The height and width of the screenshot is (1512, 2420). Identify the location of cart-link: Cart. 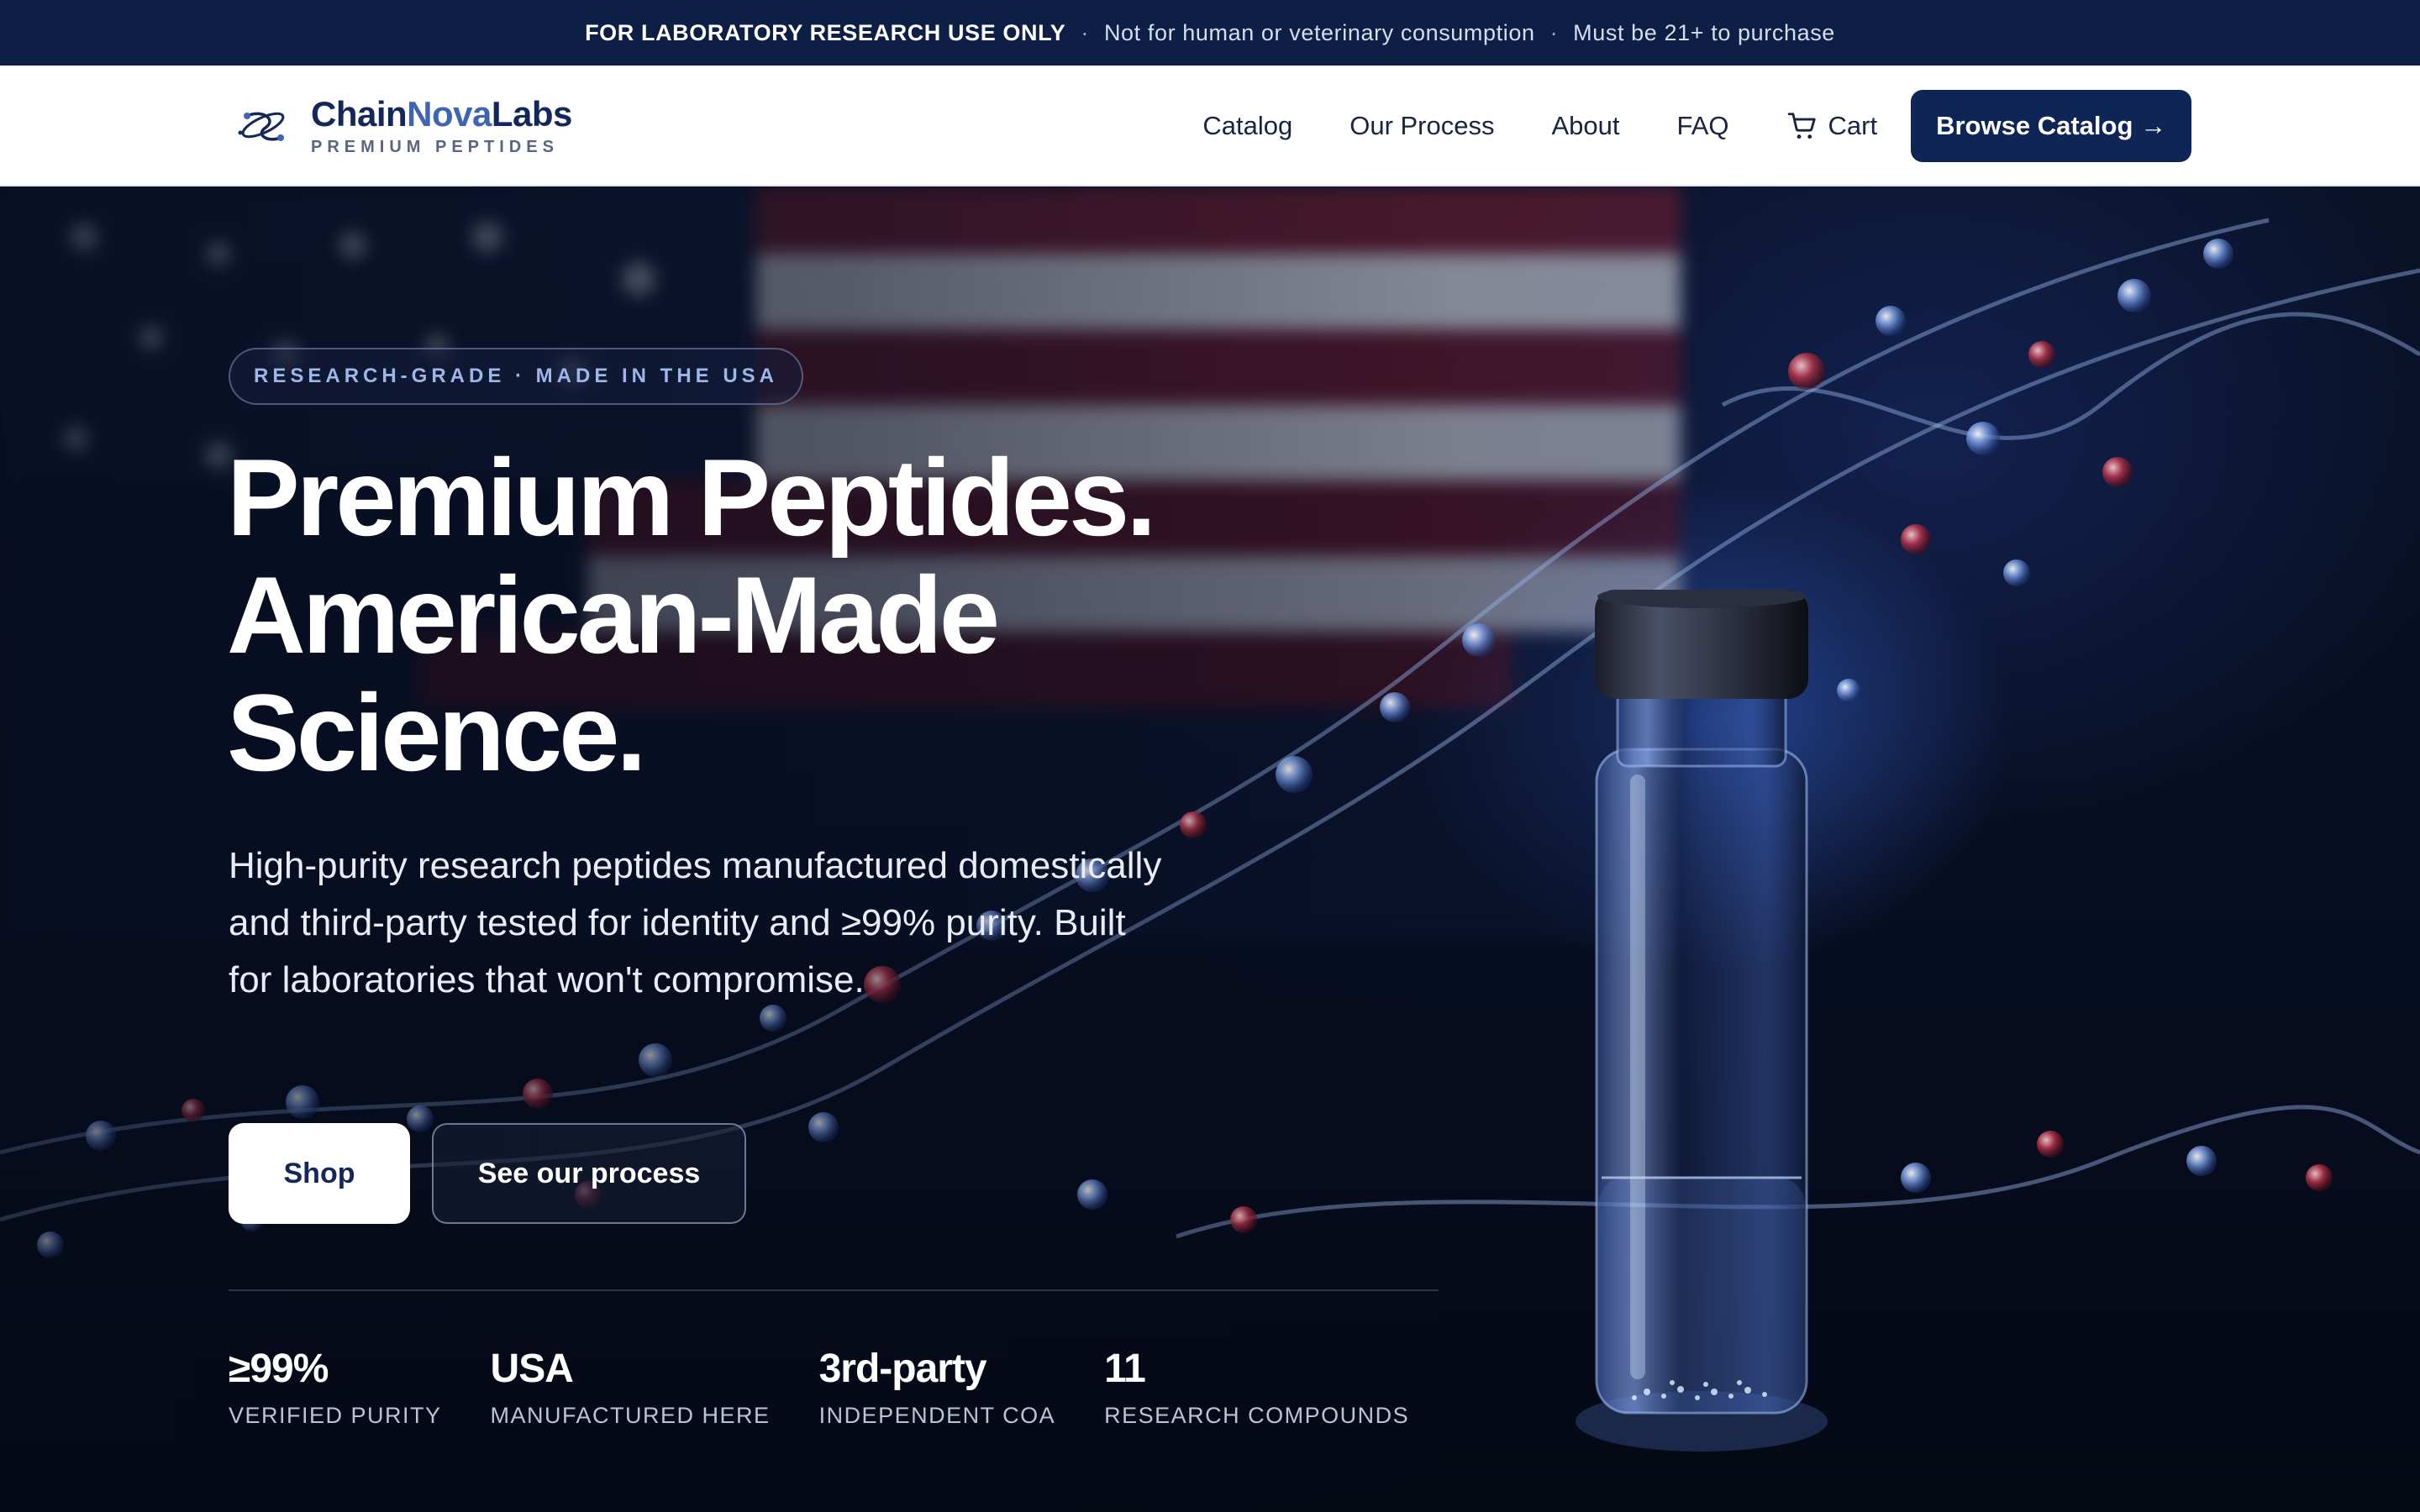
(1832, 126).